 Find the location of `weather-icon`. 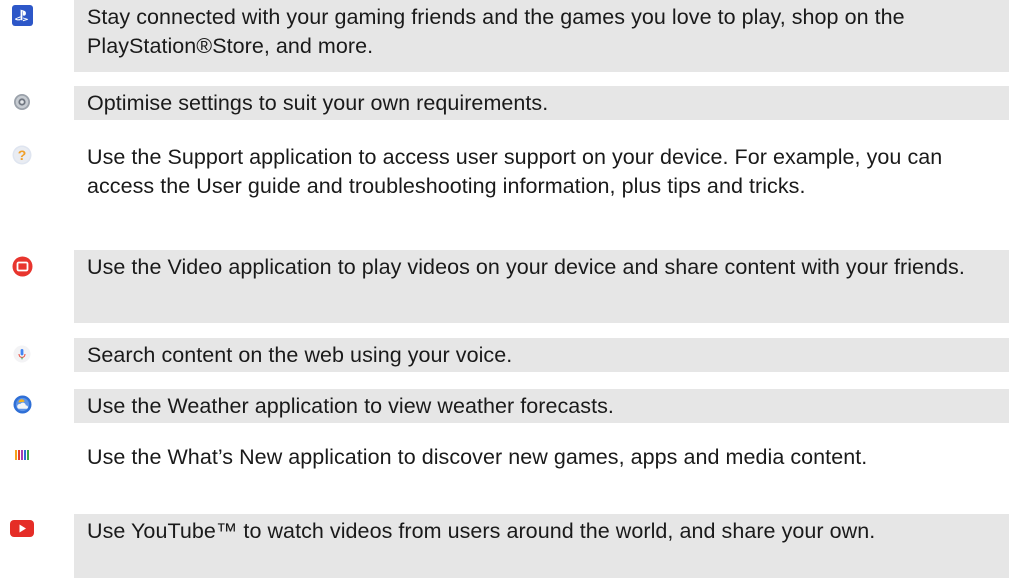

weather-icon is located at coordinates (22, 404).